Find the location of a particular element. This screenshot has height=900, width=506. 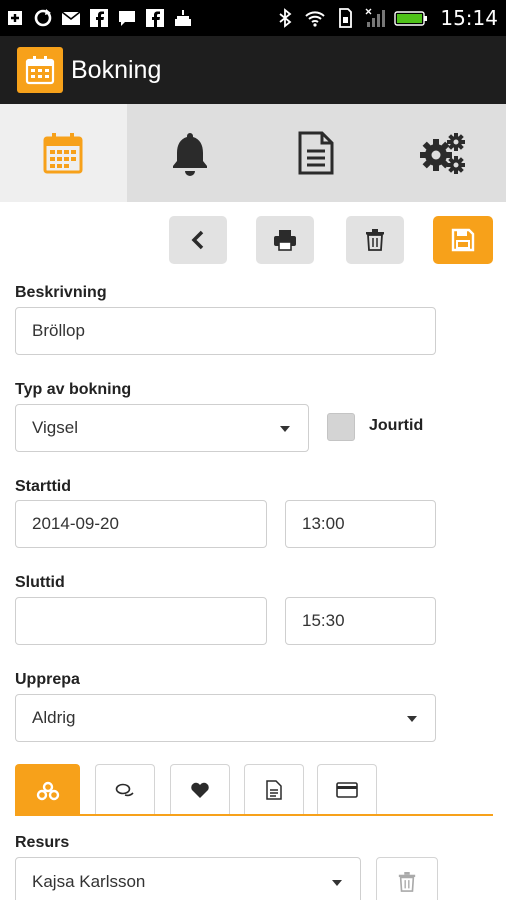

wifi-icon is located at coordinates (315, 18).